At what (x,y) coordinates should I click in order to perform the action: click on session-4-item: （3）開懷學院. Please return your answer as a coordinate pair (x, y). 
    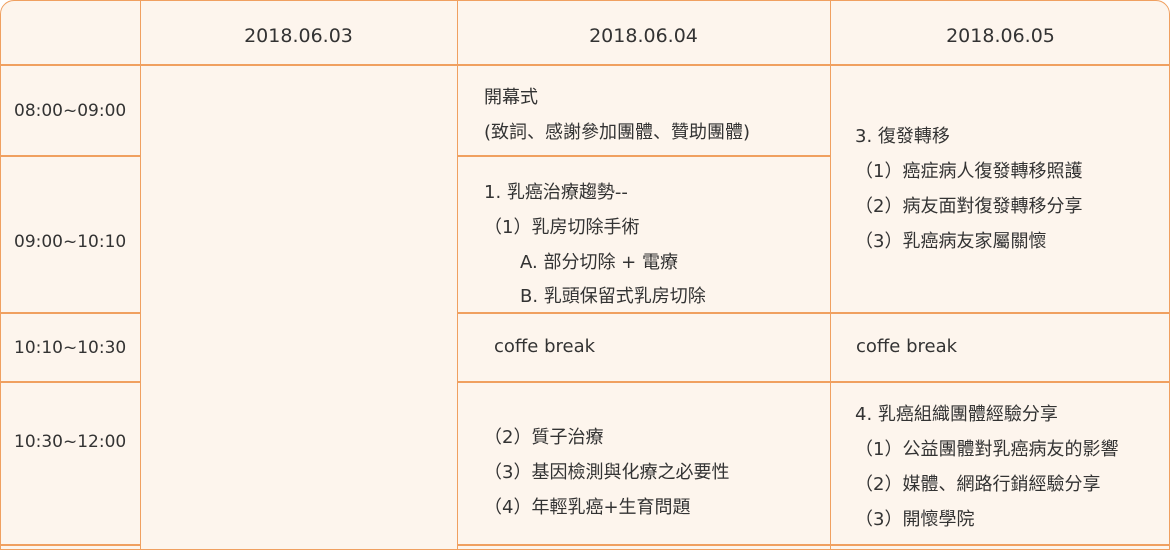
    Looking at the image, I should click on (915, 519).